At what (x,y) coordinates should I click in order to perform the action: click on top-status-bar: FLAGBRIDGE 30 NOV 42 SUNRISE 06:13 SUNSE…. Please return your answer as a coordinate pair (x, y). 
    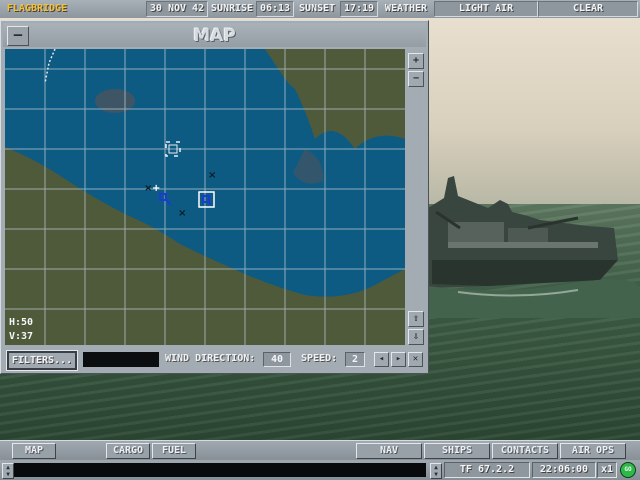
    Looking at the image, I should click on (320, 9).